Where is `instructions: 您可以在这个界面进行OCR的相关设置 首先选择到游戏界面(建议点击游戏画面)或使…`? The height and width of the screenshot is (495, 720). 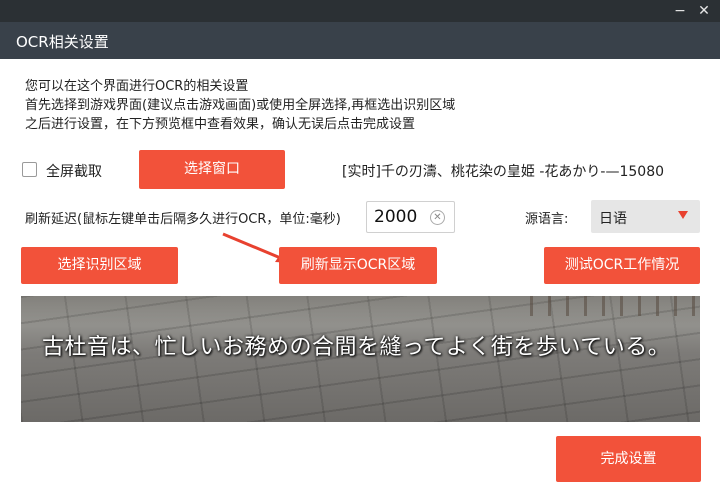
instructions: 您可以在这个界面进行OCR的相关设置 首先选择到游戏界面(建议点击游戏画面)或使… is located at coordinates (240, 105).